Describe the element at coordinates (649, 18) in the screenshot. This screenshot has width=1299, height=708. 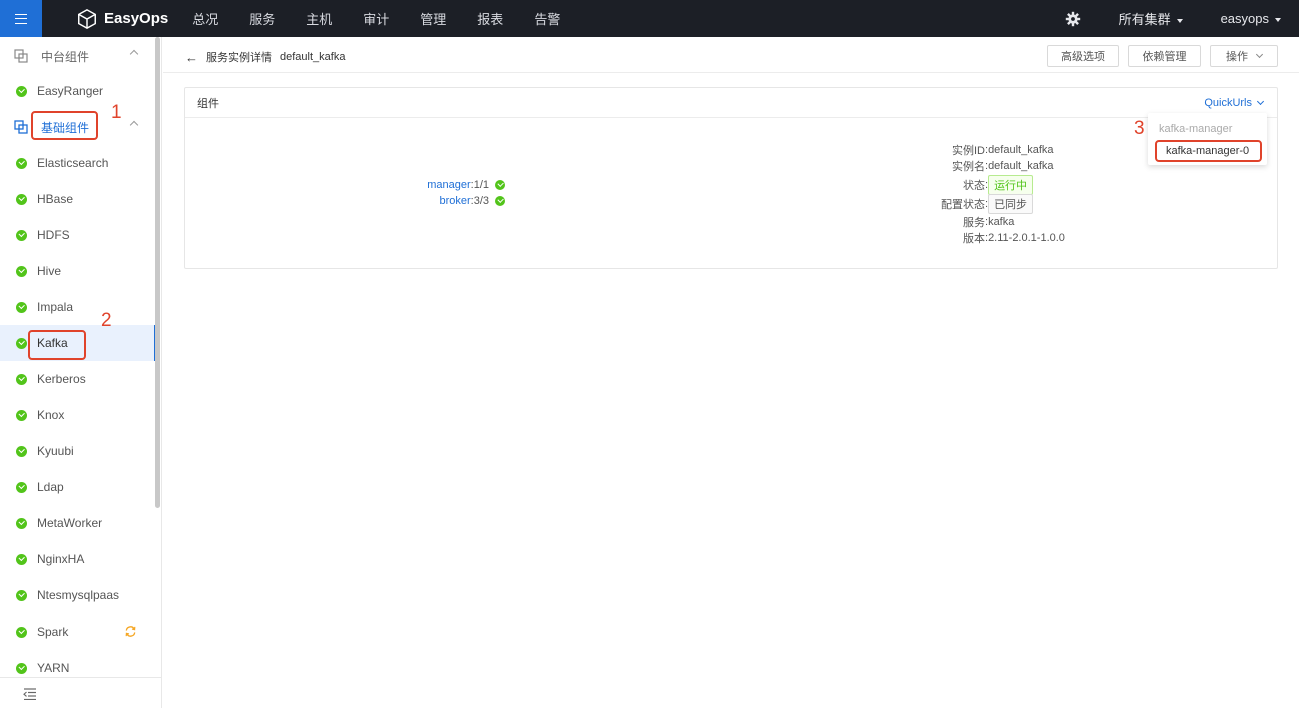
I see `top-navigation-bar: EasyOps 总况 服务 主机 审计 管理 报表 告警 所有集群 easyop` at that location.